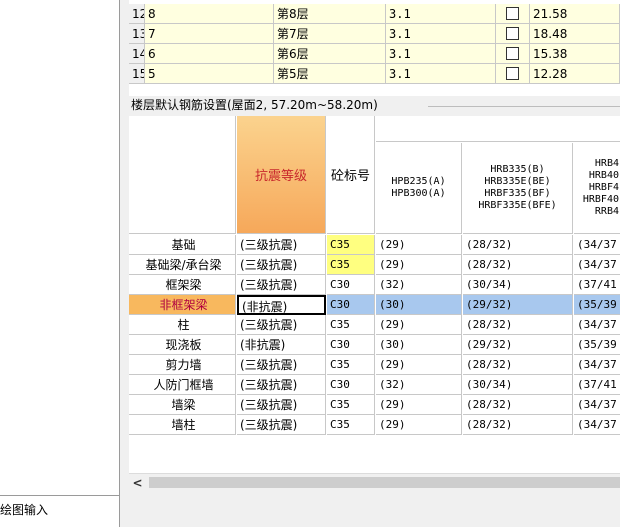  I want to click on component-name: 非框架梁, so click(182, 305).